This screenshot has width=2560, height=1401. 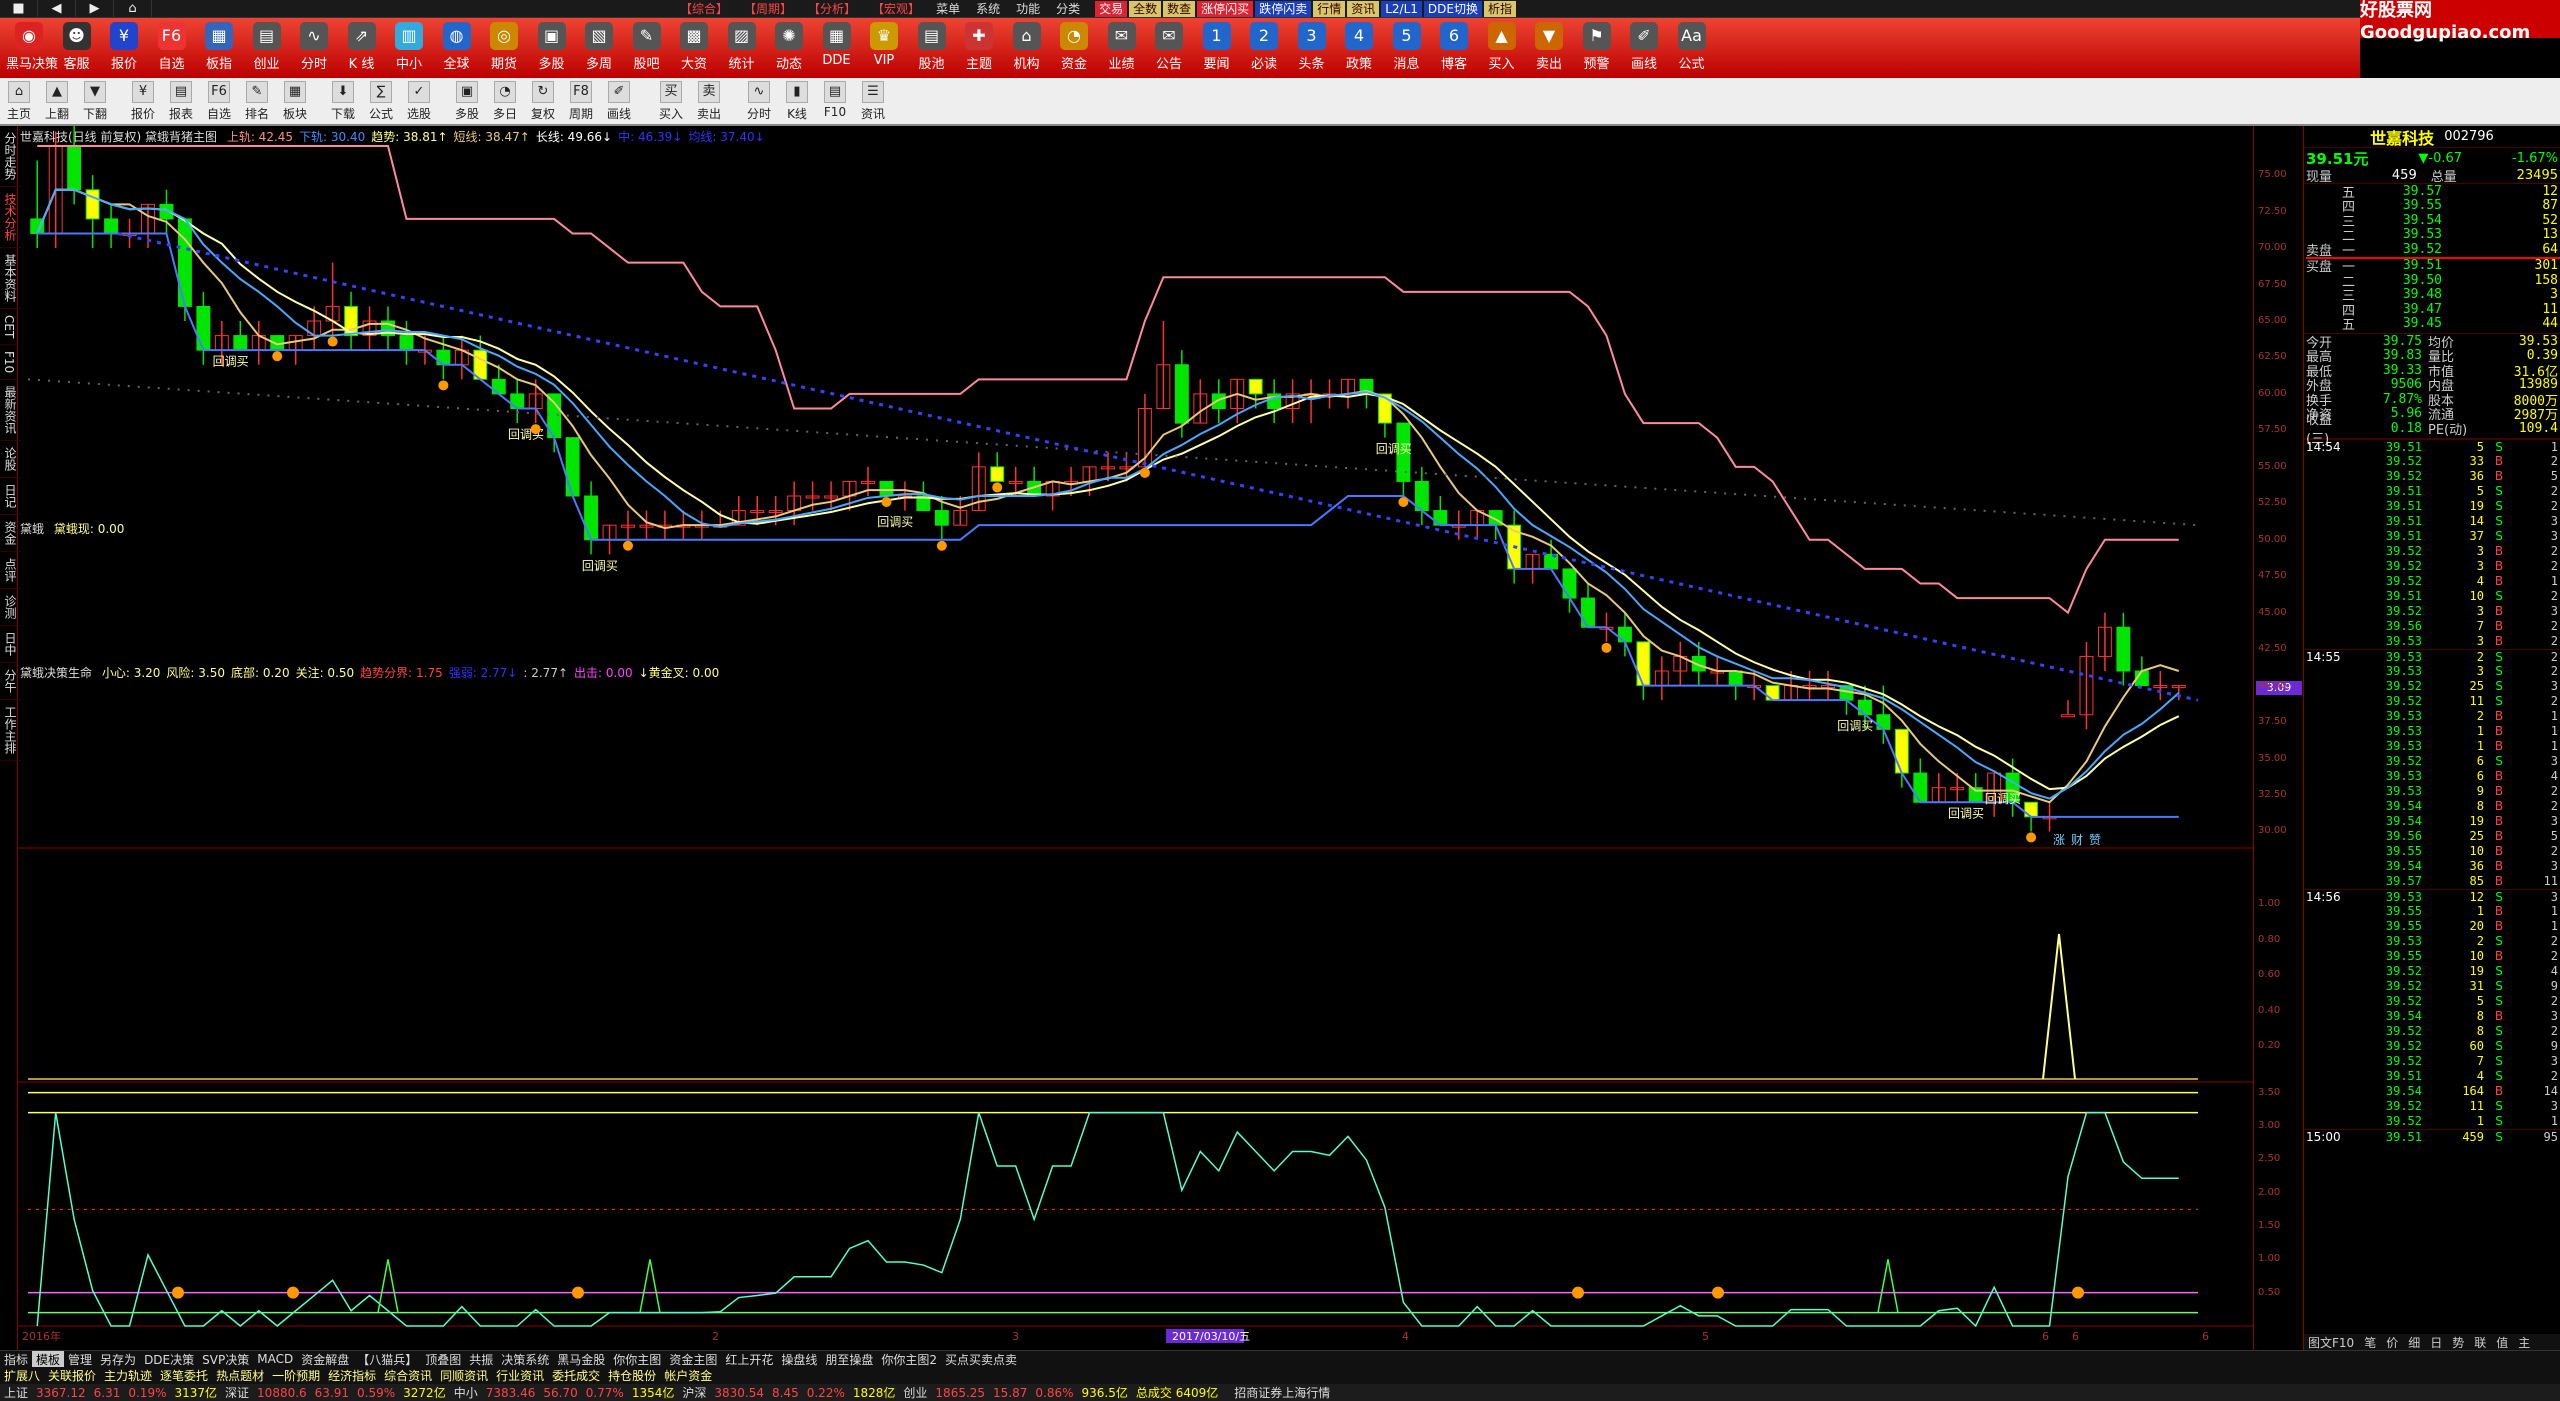 What do you see at coordinates (77, 49) in the screenshot?
I see `toolbar-button: ☻ 客服` at bounding box center [77, 49].